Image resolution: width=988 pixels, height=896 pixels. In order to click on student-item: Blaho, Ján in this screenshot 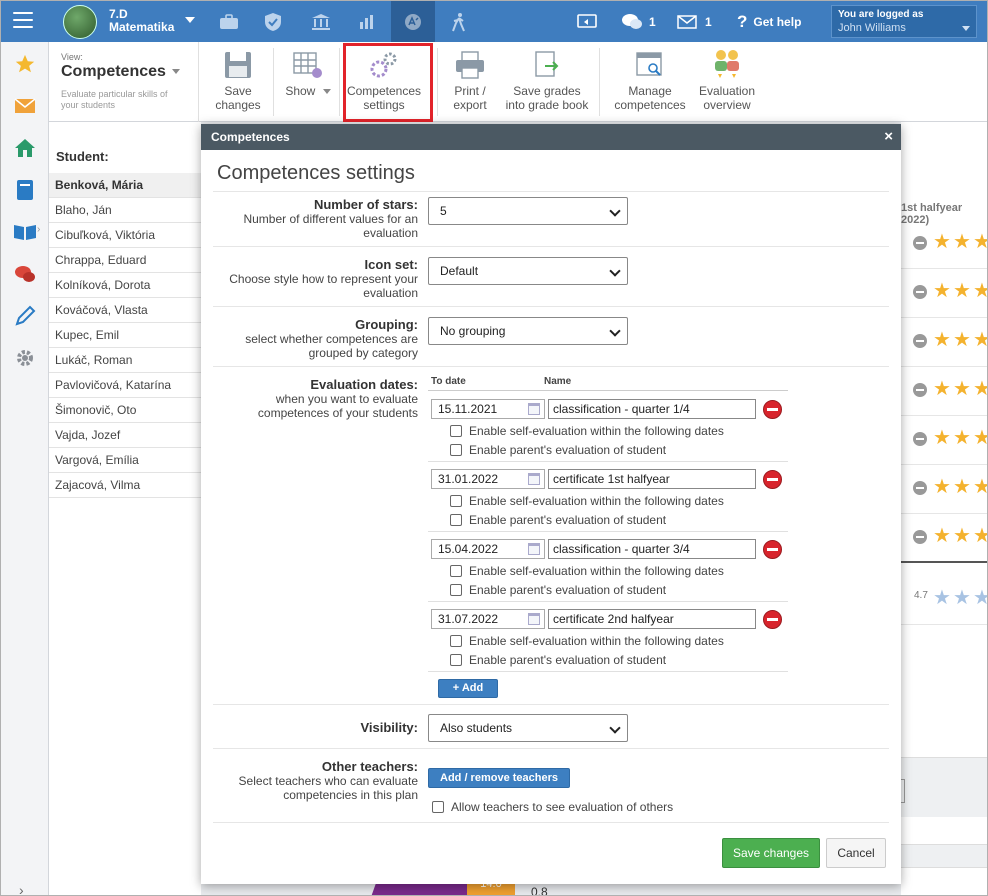, I will do `click(125, 210)`.